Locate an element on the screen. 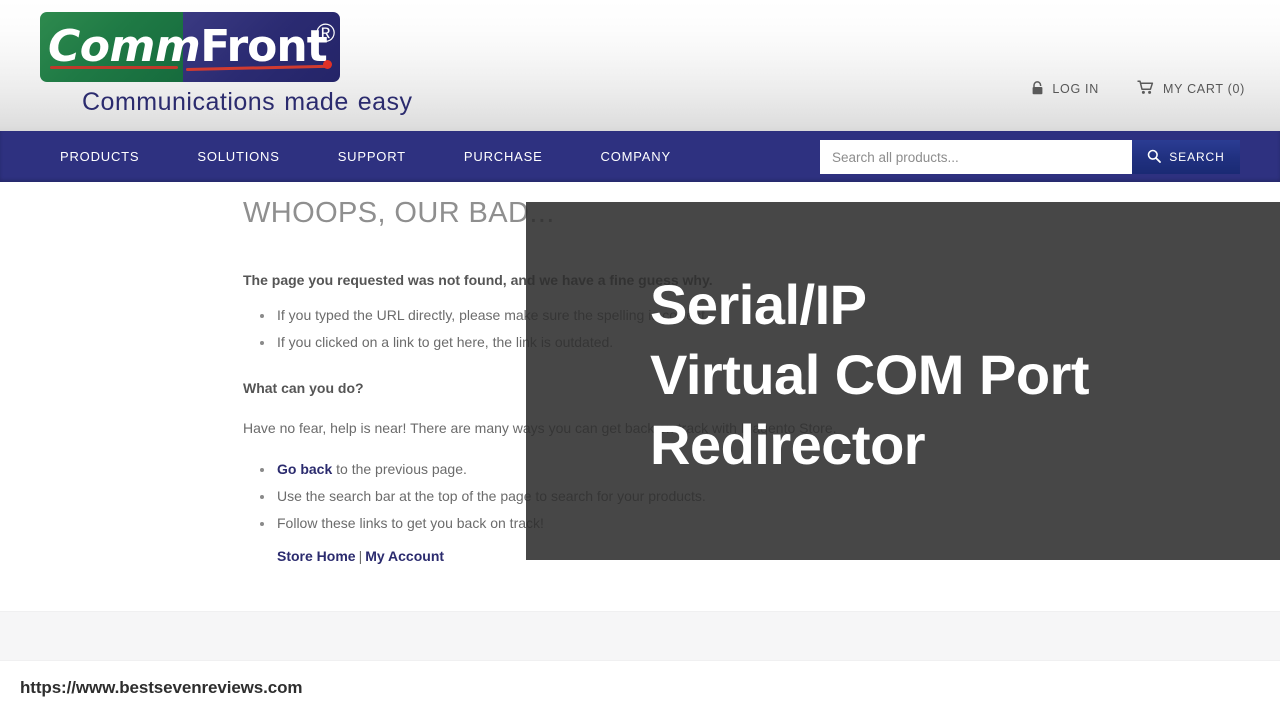 This screenshot has height=720, width=1280. footer-gray-band is located at coordinates (640, 636).